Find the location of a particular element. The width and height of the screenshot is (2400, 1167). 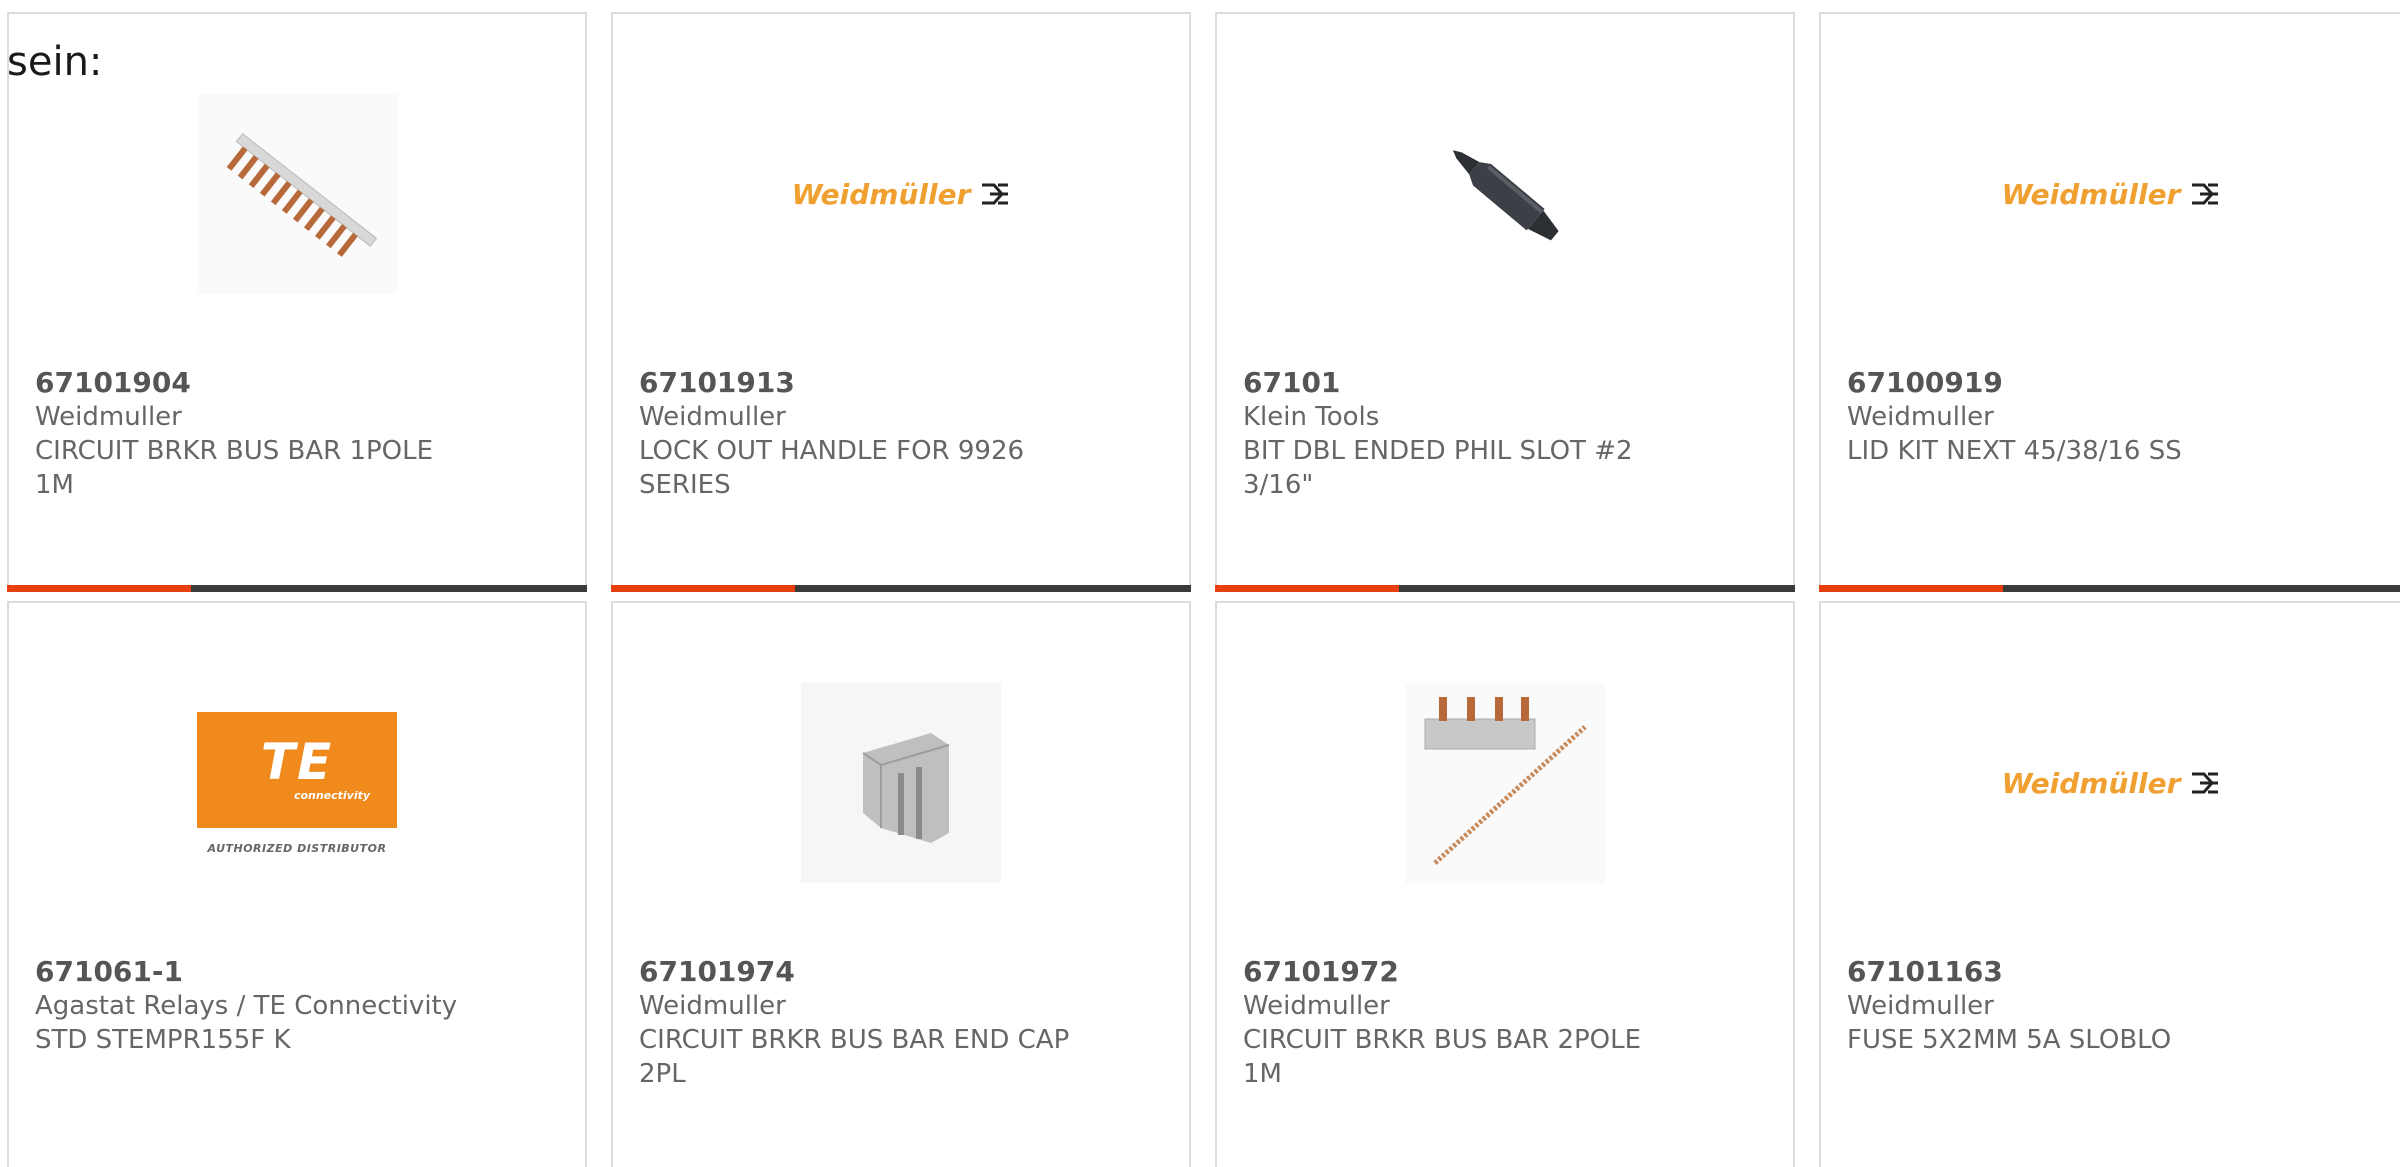

part-number: 67101163 is located at coordinates (2067, 972).